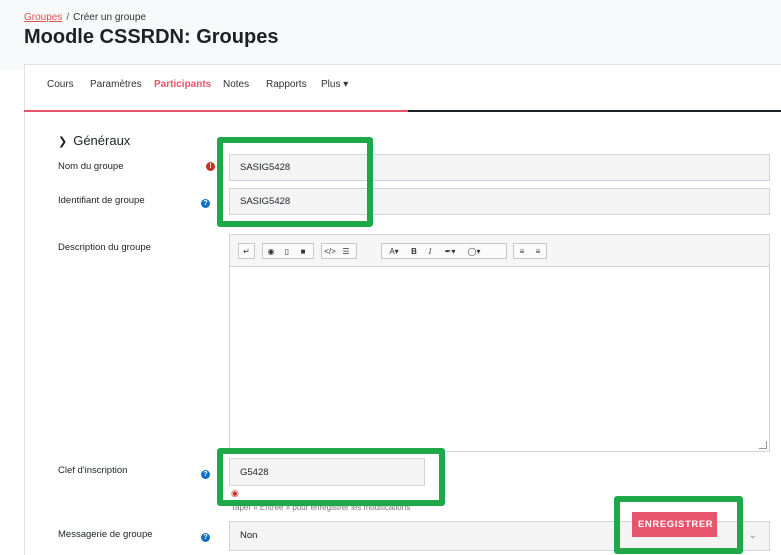 The width and height of the screenshot is (781, 555). I want to click on lightbulb-icon: ◯▾, so click(474, 251).